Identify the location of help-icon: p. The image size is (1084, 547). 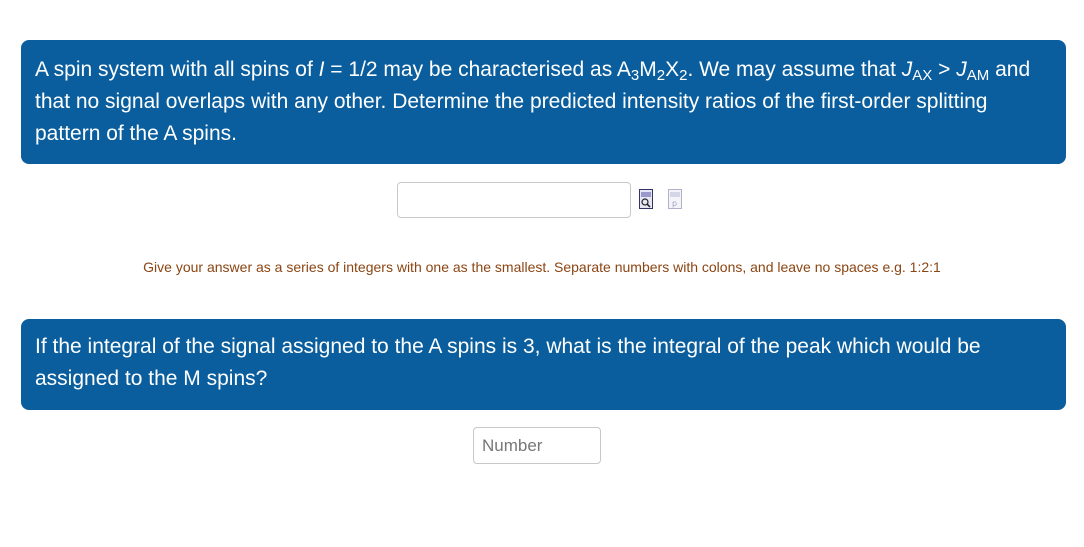
(675, 199).